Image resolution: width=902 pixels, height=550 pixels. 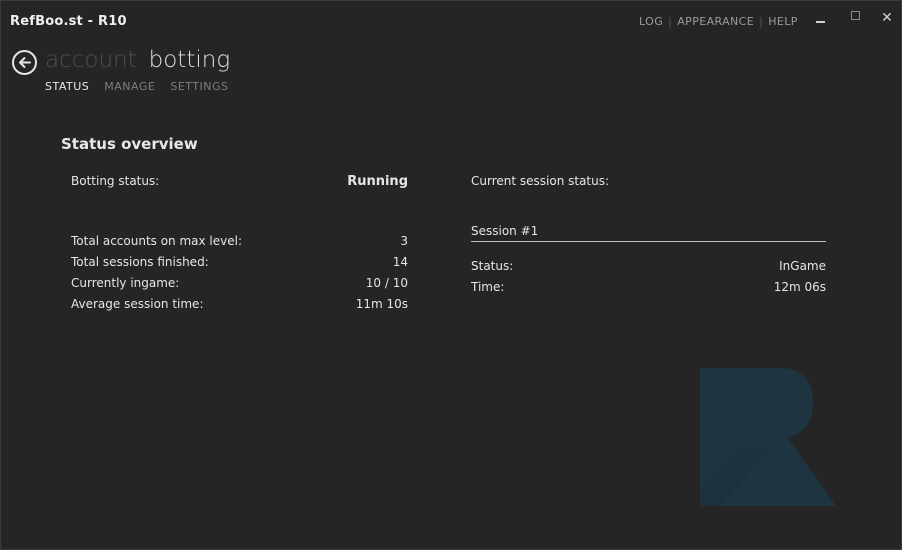 What do you see at coordinates (651, 21) in the screenshot?
I see `nav-log-link: LOG` at bounding box center [651, 21].